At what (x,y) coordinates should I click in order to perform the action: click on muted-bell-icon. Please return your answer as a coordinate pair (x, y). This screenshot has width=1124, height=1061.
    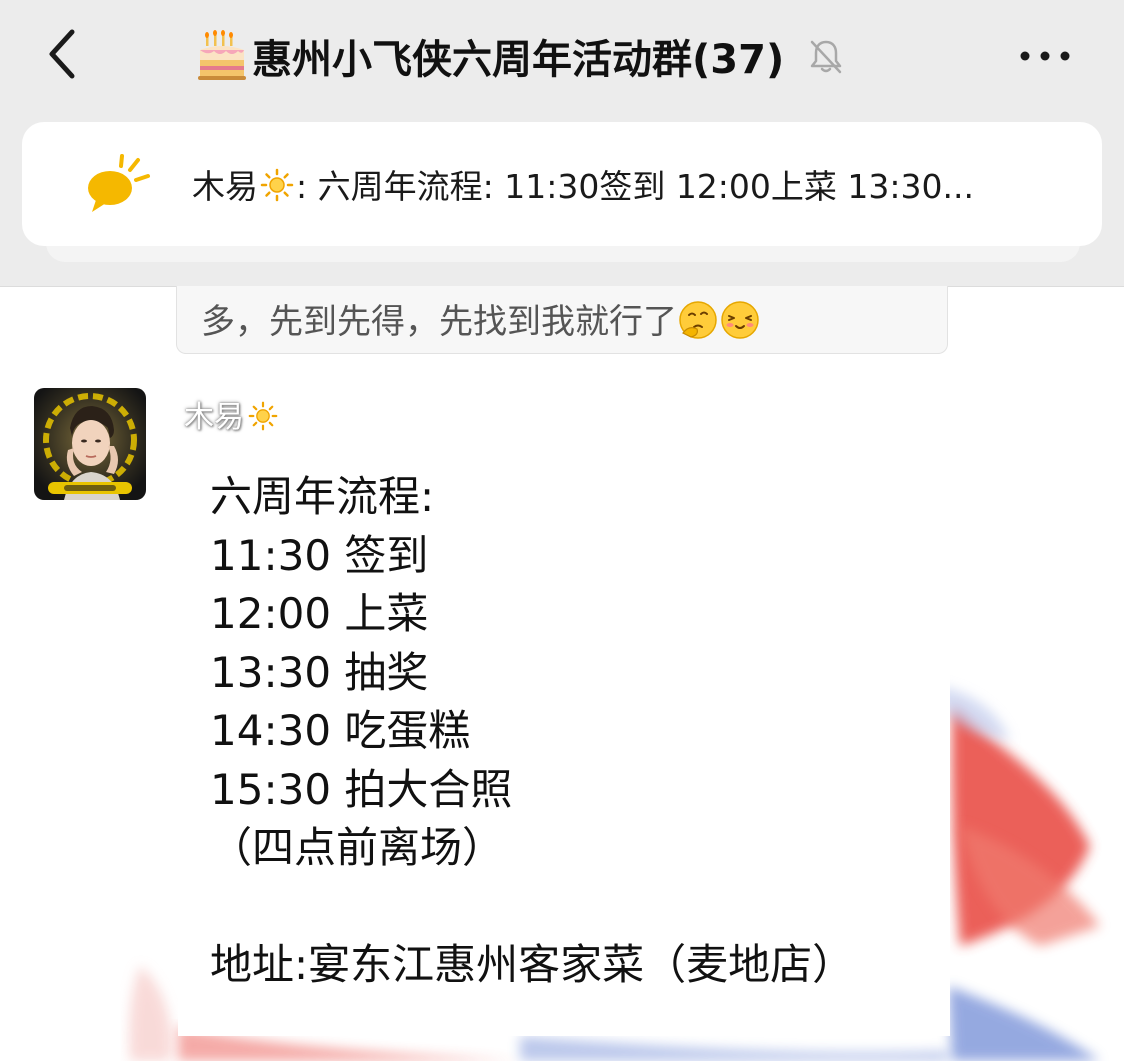
    Looking at the image, I should click on (826, 57).